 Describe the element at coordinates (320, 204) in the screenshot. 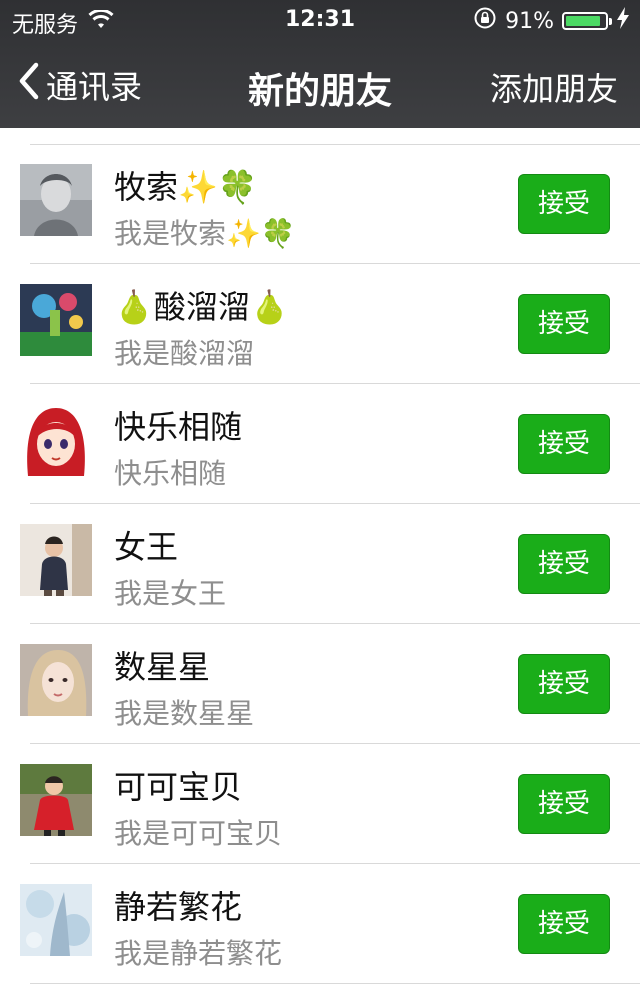

I see `friend-request-row: 牧索✨🍀 我是牧索✨🍀 接受` at that location.